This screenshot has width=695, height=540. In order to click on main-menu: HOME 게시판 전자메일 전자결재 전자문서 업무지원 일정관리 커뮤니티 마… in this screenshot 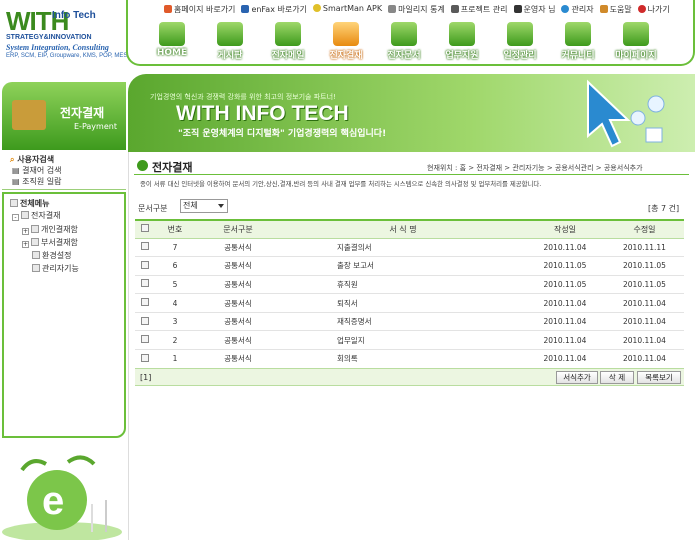, I will do `click(404, 42)`.